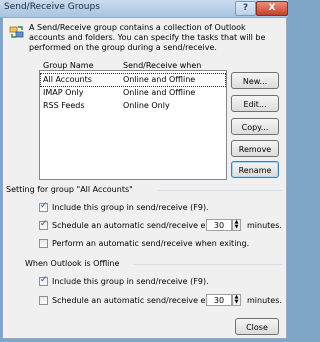 The image size is (320, 342). What do you see at coordinates (236, 300) in the screenshot?
I see `offline-schedule-spinner: ▲ ▼` at bounding box center [236, 300].